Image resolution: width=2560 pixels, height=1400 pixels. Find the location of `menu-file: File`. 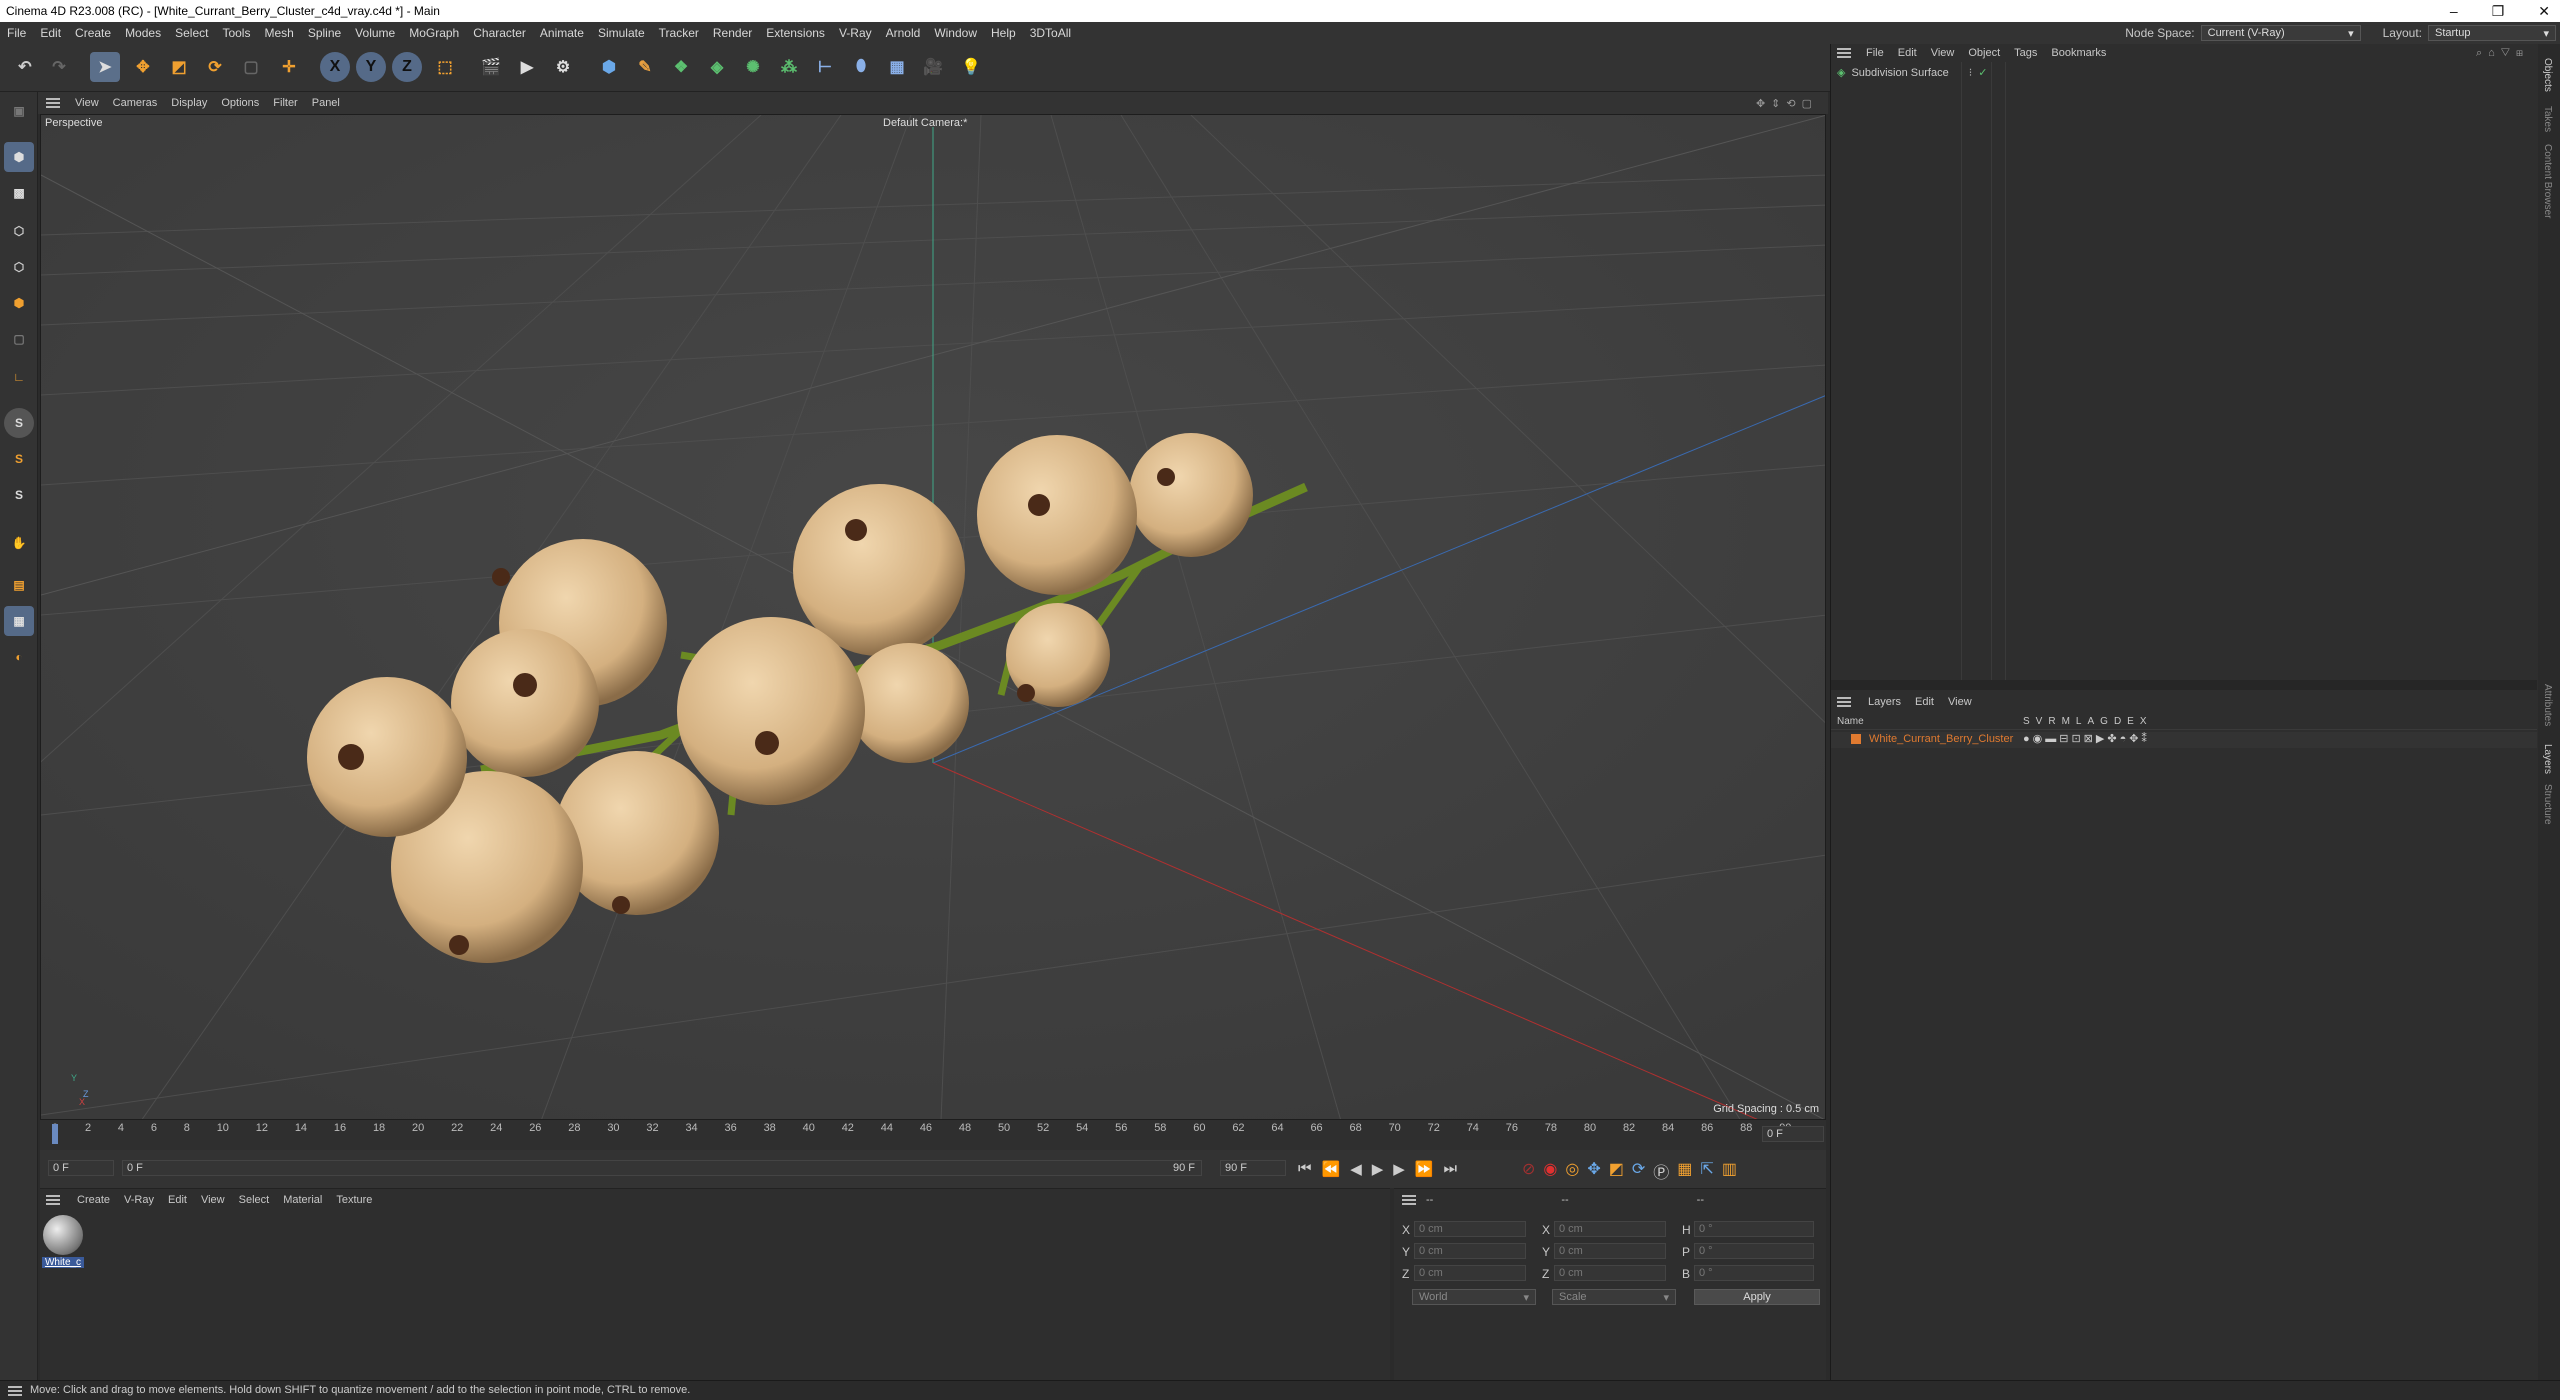

menu-file: File is located at coordinates (16, 33).